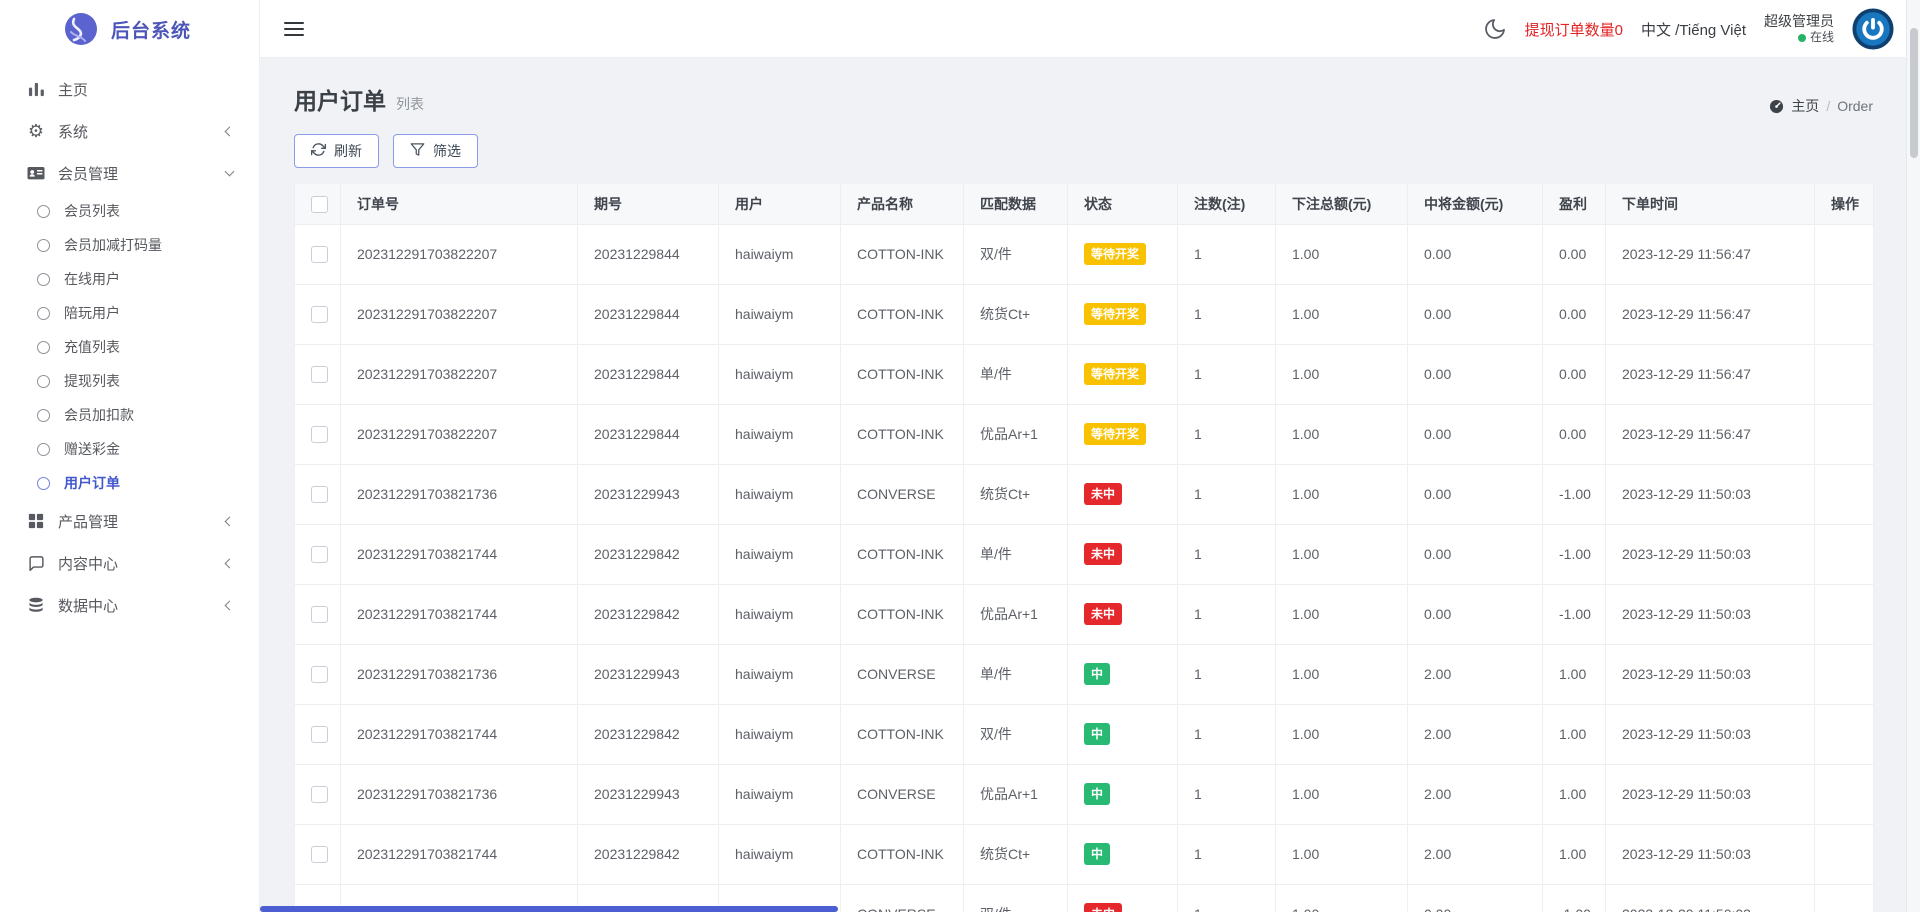 Image resolution: width=1920 pixels, height=912 pixels. What do you see at coordinates (81, 29) in the screenshot?
I see `app-logo-icon` at bounding box center [81, 29].